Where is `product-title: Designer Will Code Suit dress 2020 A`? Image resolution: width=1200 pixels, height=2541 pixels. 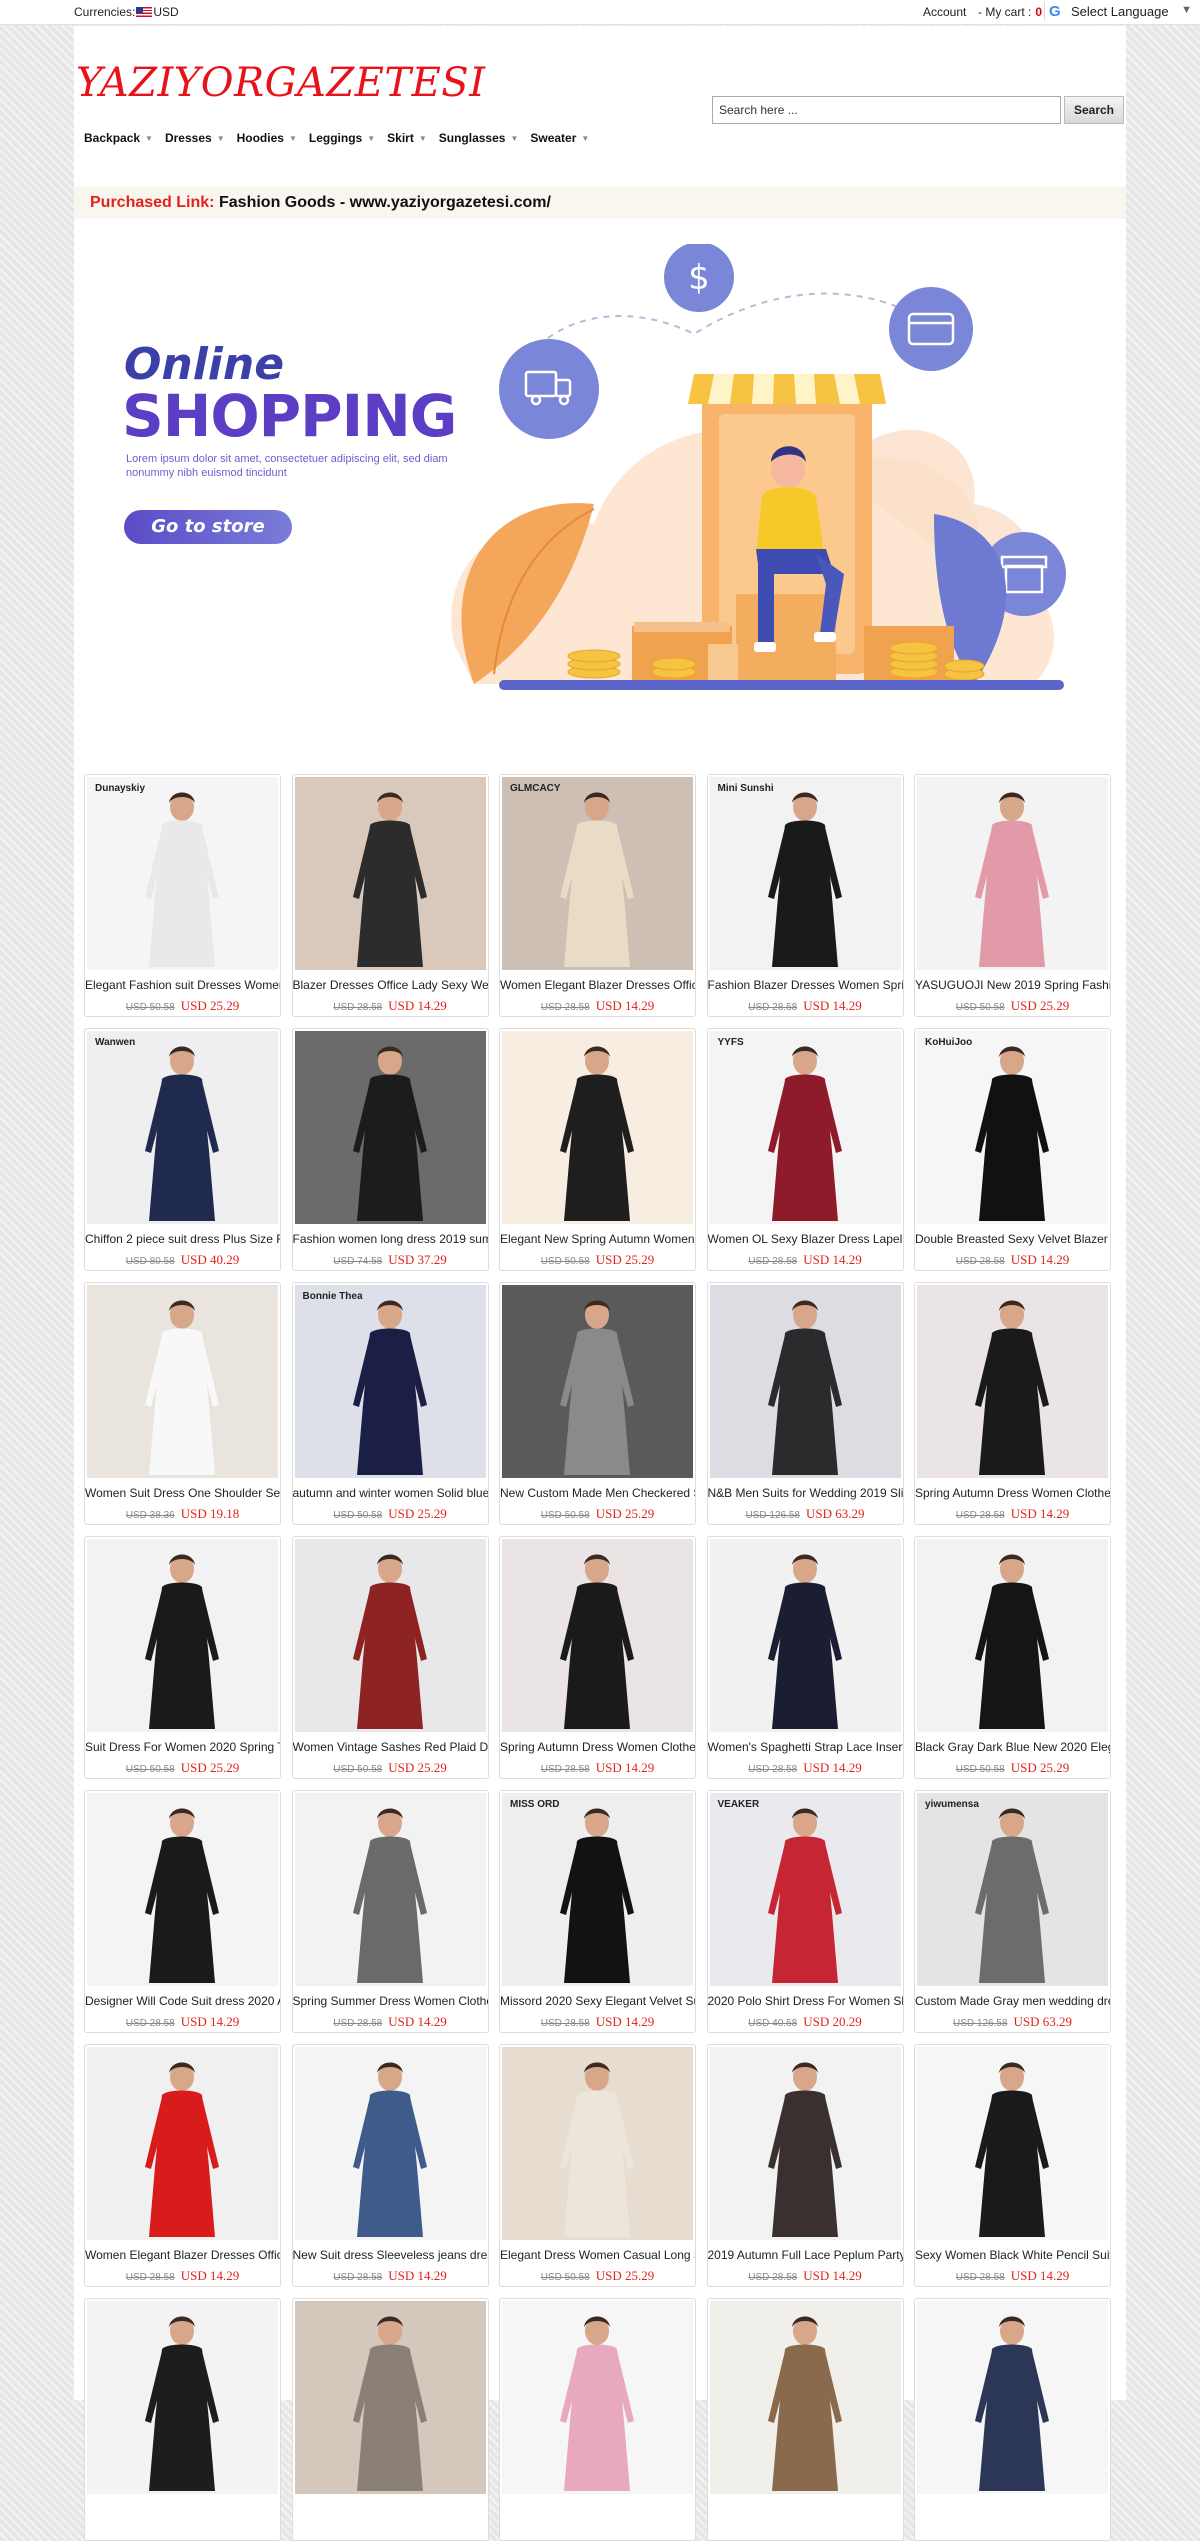 product-title: Designer Will Code Suit dress 2020 A is located at coordinates (182, 2001).